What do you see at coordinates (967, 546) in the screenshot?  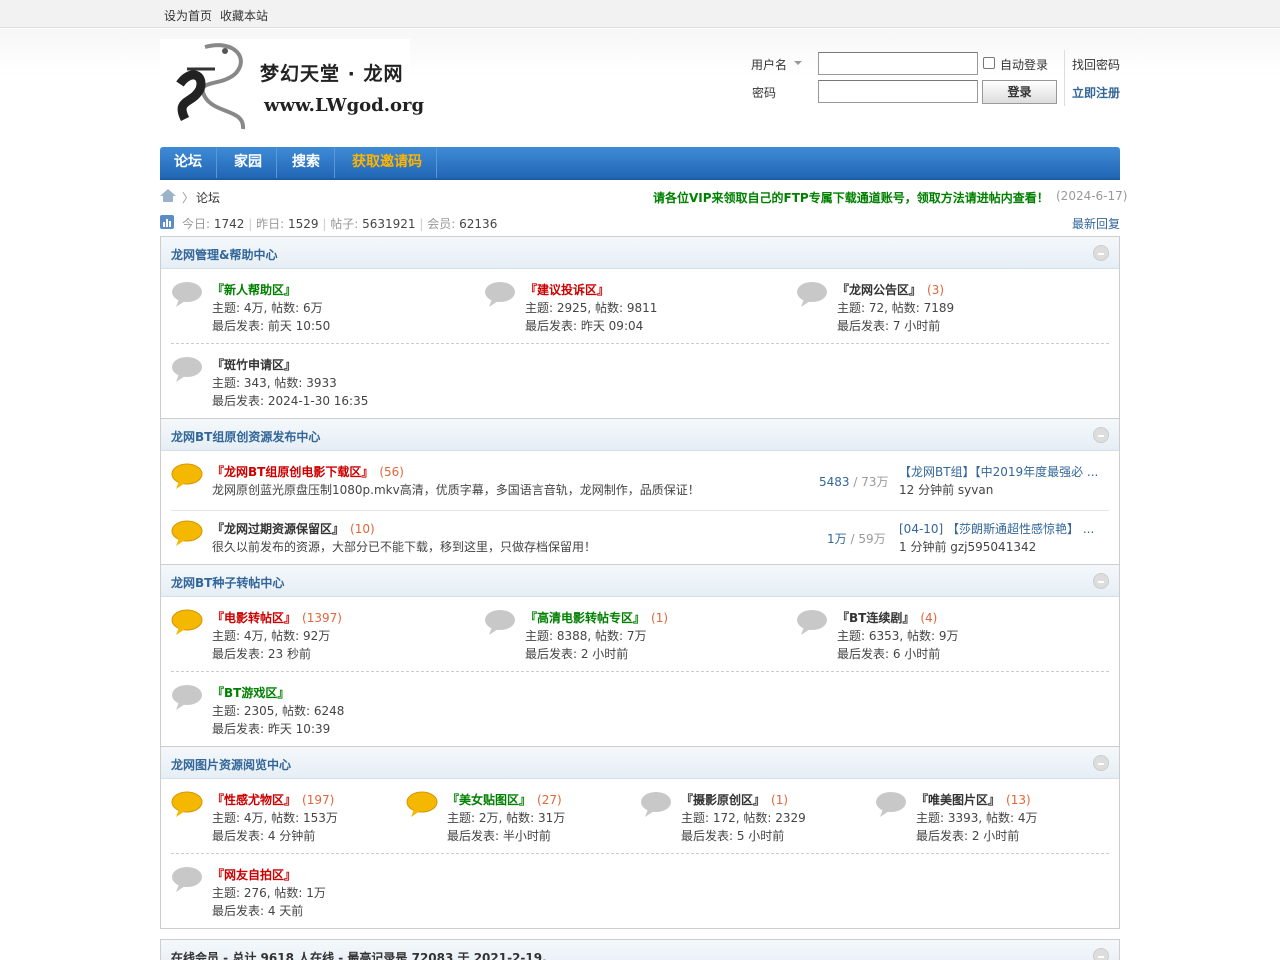 I see `last-post-by: 1 分钟前 gzj595041342` at bounding box center [967, 546].